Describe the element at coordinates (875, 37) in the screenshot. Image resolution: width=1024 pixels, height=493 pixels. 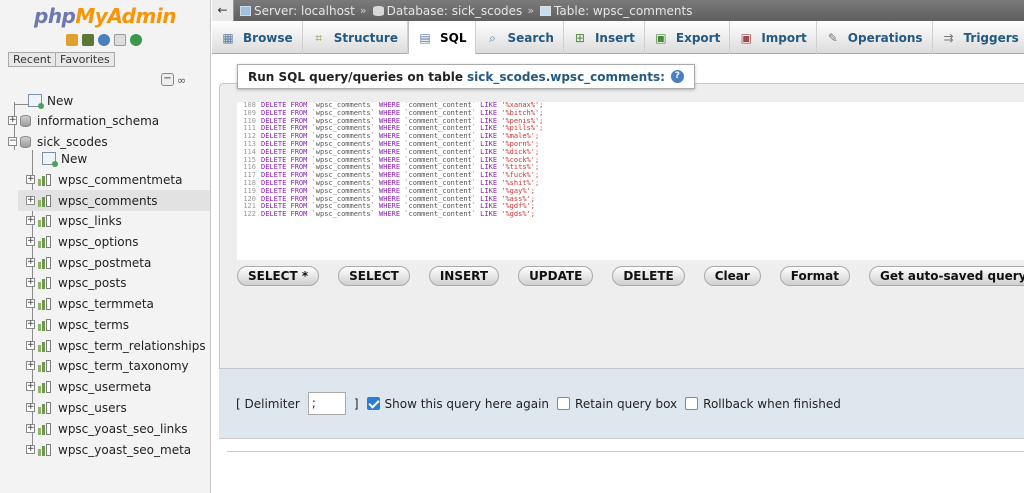
I see `tab-operations: ✎ Operations` at that location.